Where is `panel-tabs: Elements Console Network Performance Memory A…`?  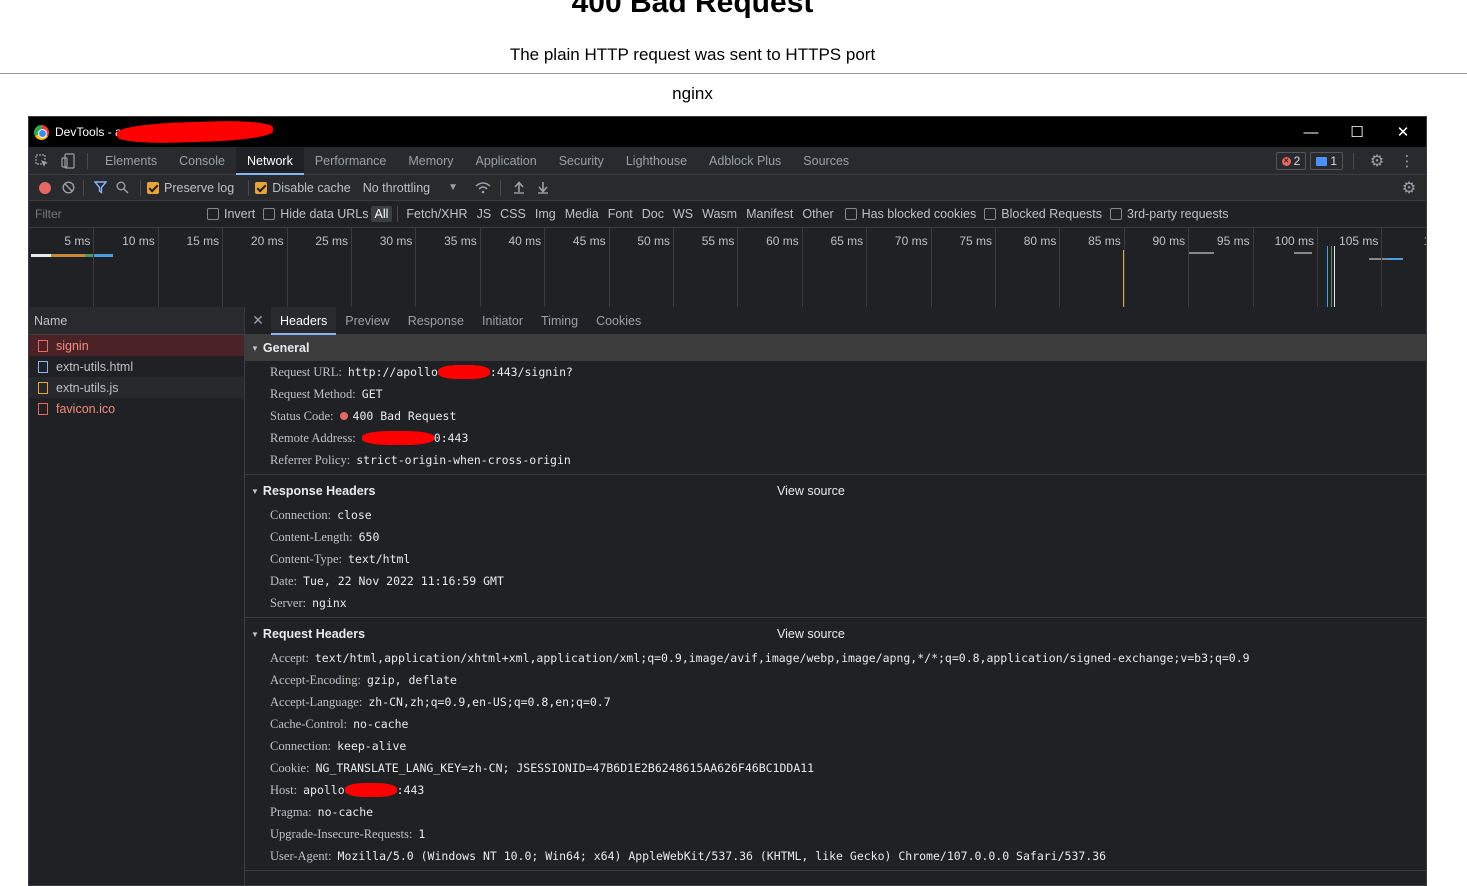 panel-tabs: Elements Console Network Performance Memory A… is located at coordinates (477, 160).